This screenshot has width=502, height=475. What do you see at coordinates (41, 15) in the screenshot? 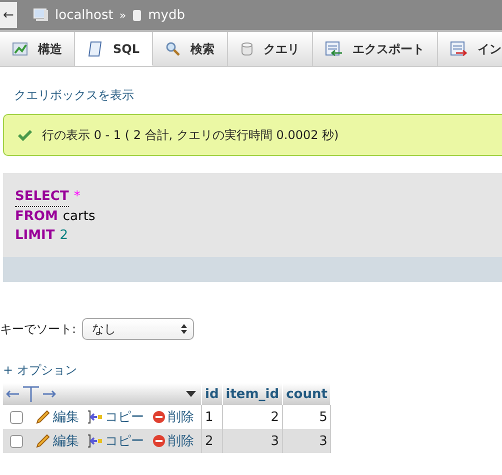
I see `server-icon` at bounding box center [41, 15].